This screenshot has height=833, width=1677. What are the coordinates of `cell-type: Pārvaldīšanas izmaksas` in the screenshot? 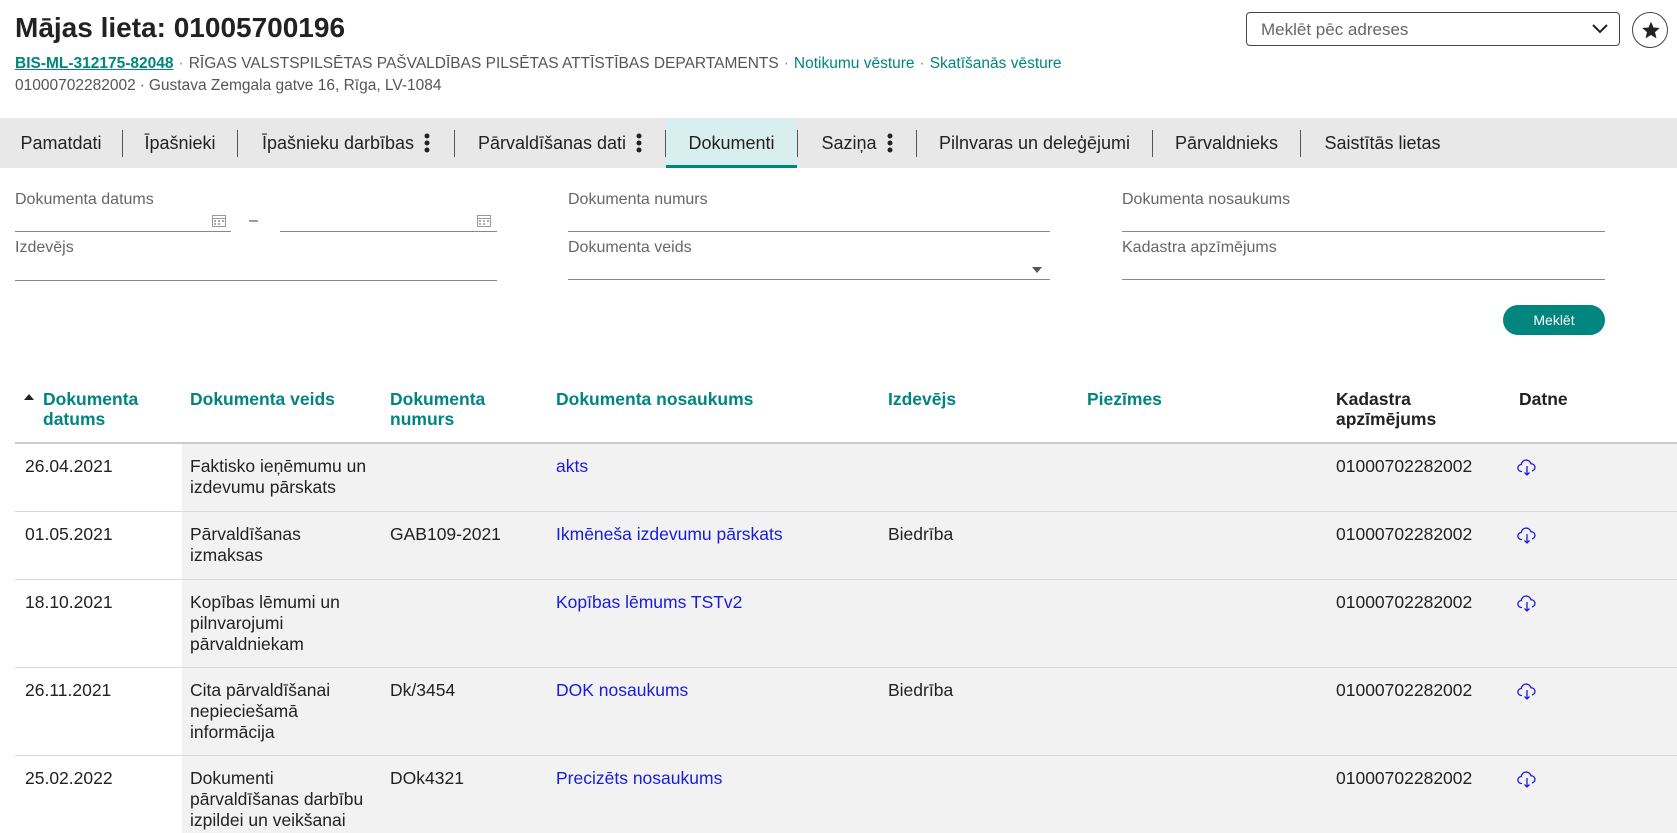 It's located at (245, 544).